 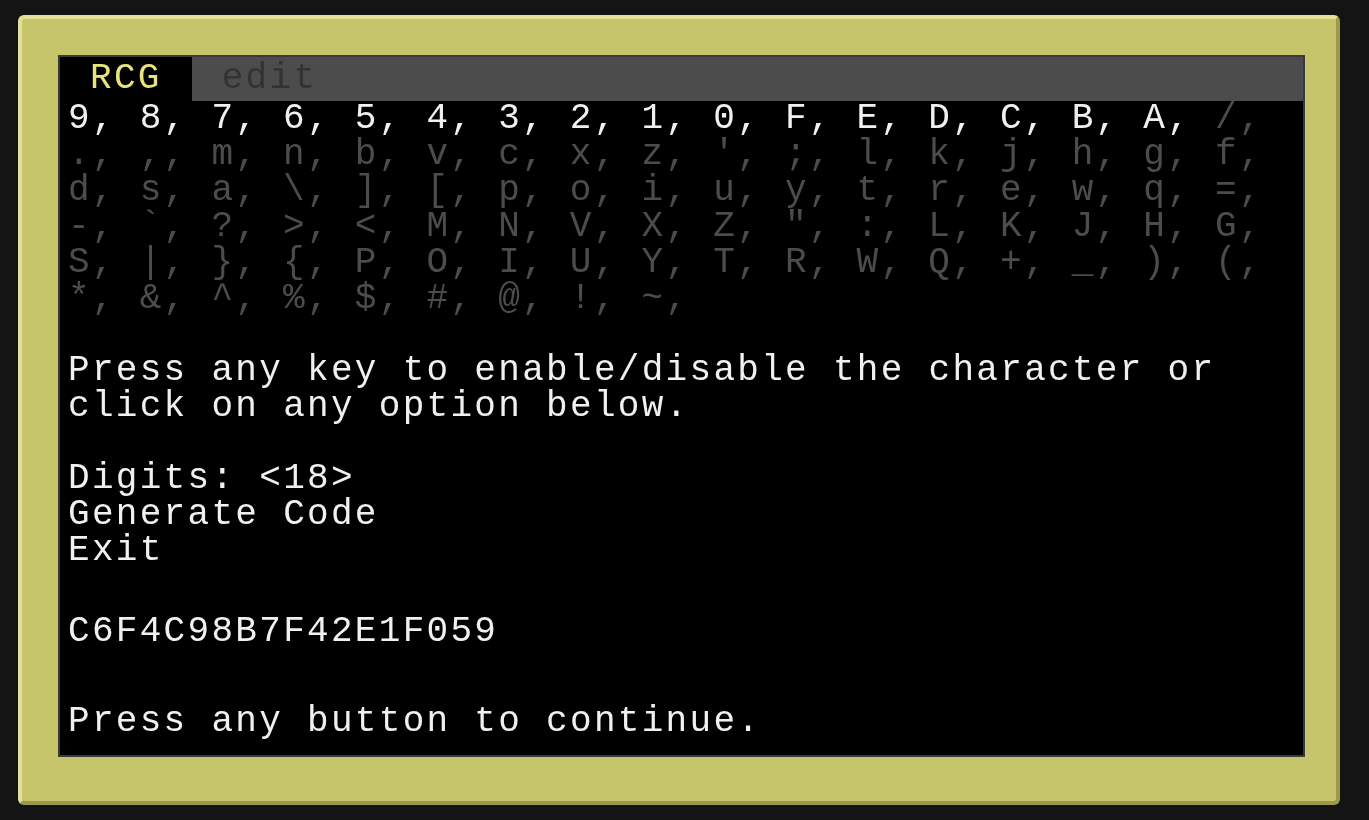 I want to click on character-toggle: !,, so click(x=605, y=299).